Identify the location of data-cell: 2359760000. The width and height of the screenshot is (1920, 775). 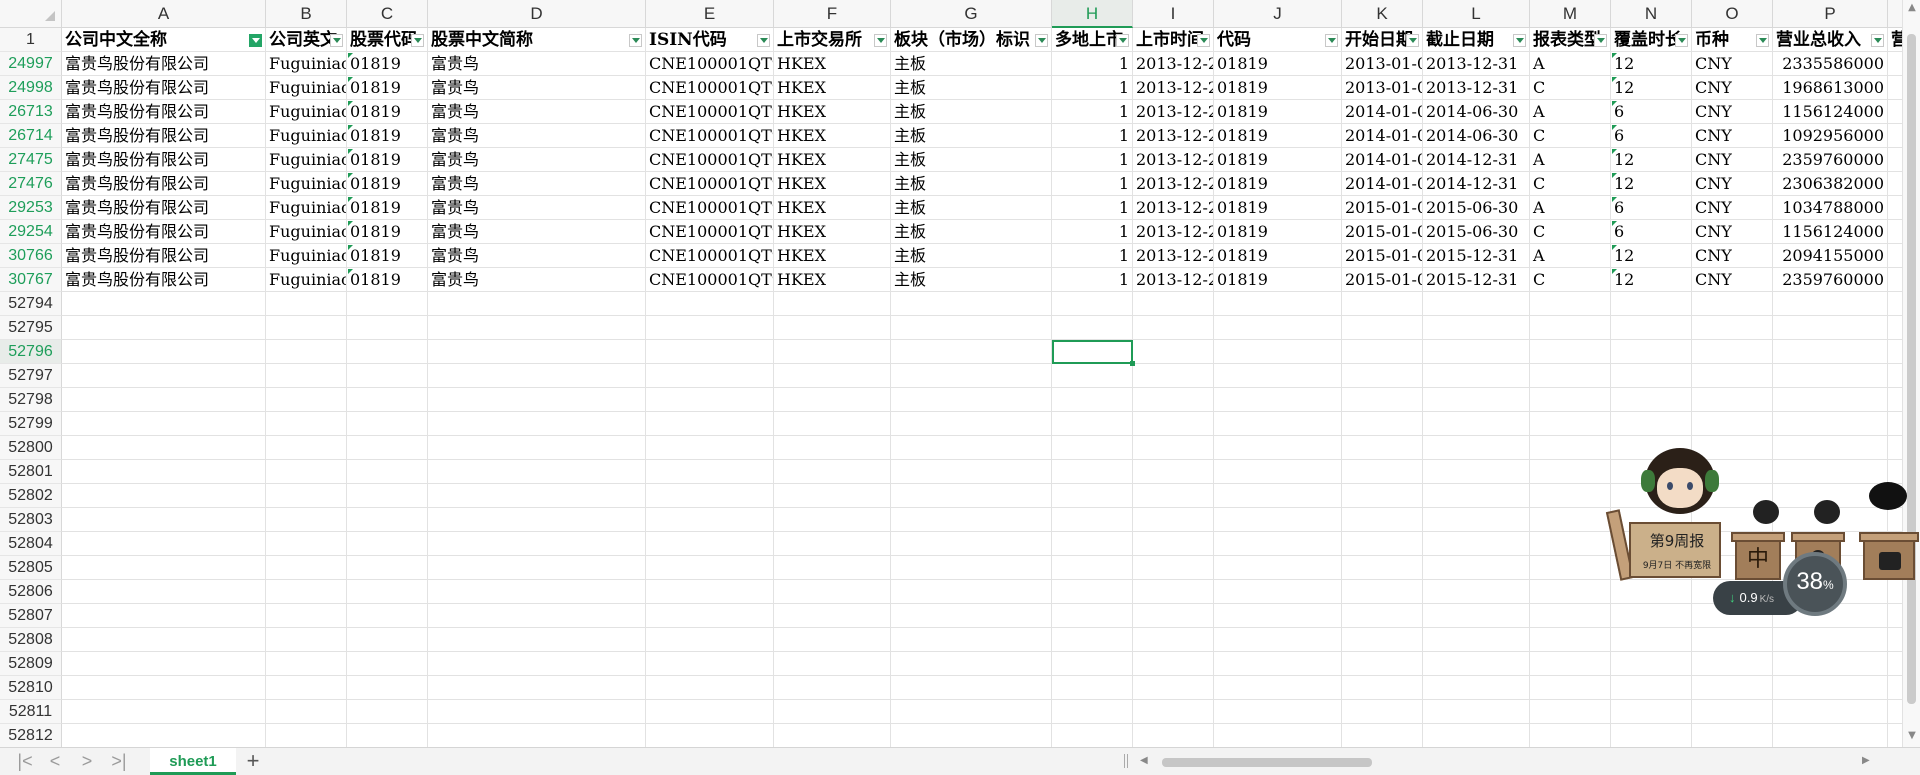
(1830, 160).